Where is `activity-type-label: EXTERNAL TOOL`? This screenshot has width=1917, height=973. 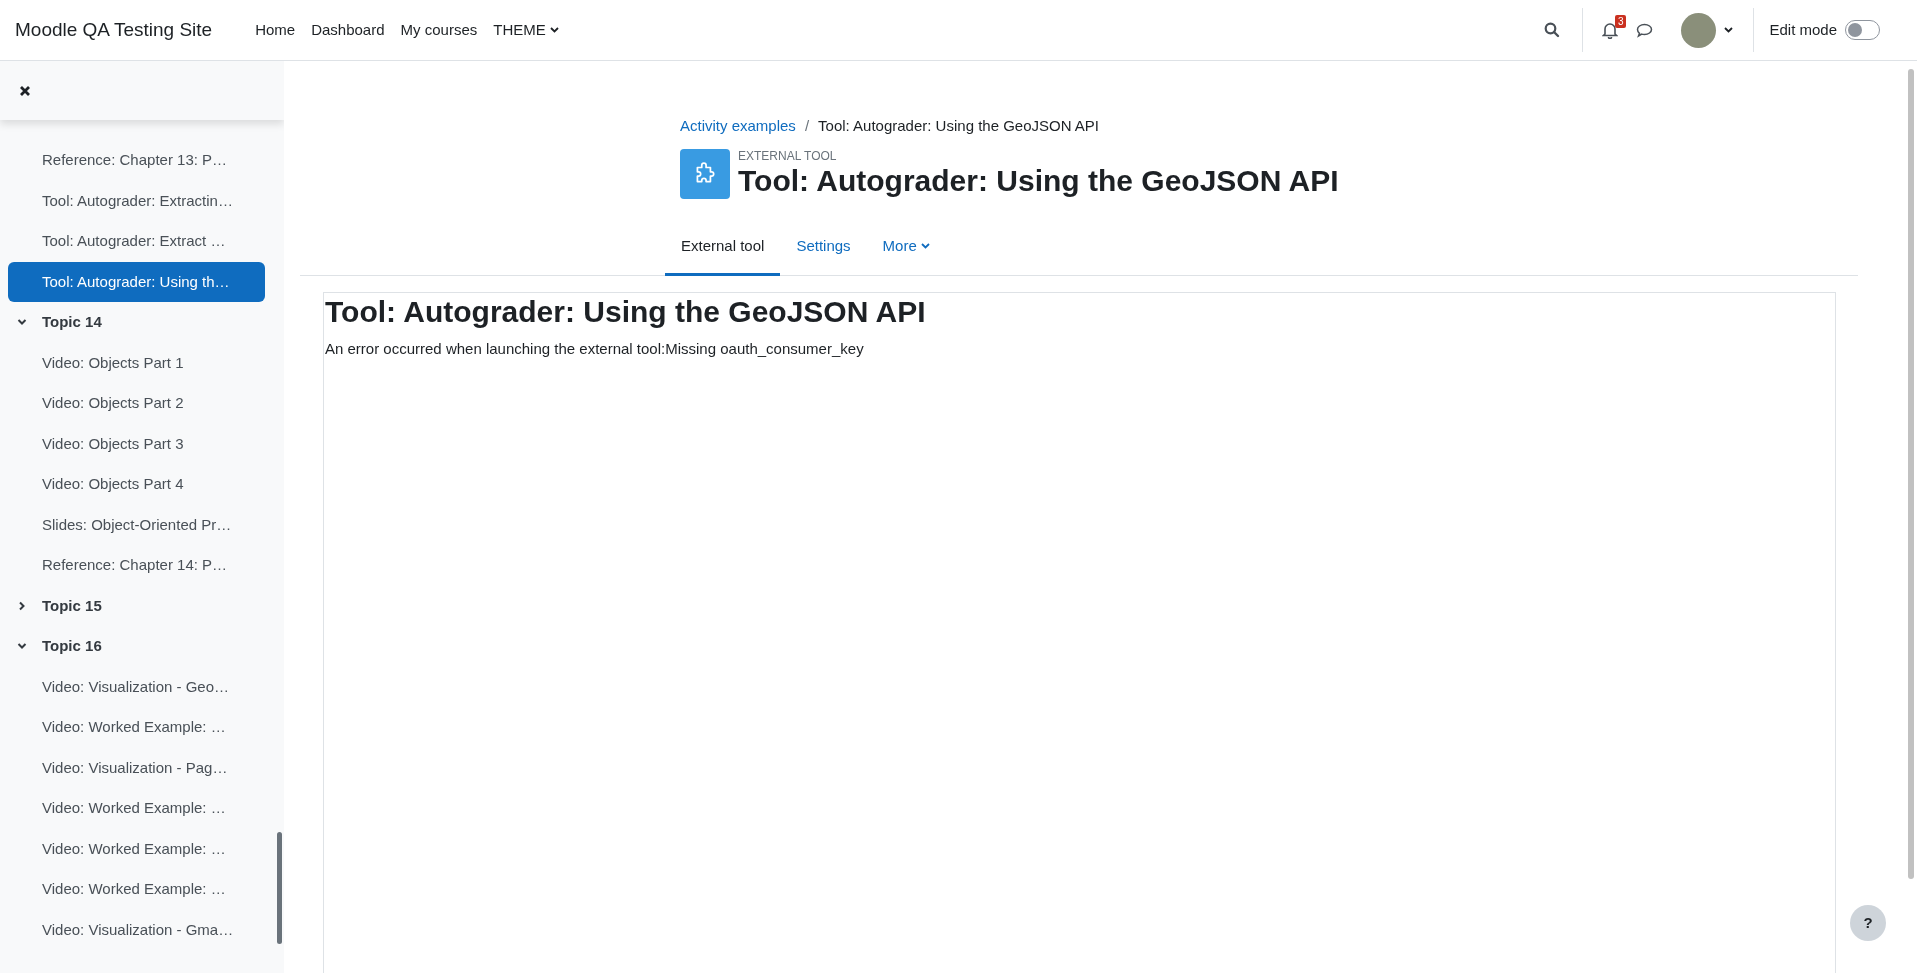
activity-type-label: EXTERNAL TOOL is located at coordinates (788, 156).